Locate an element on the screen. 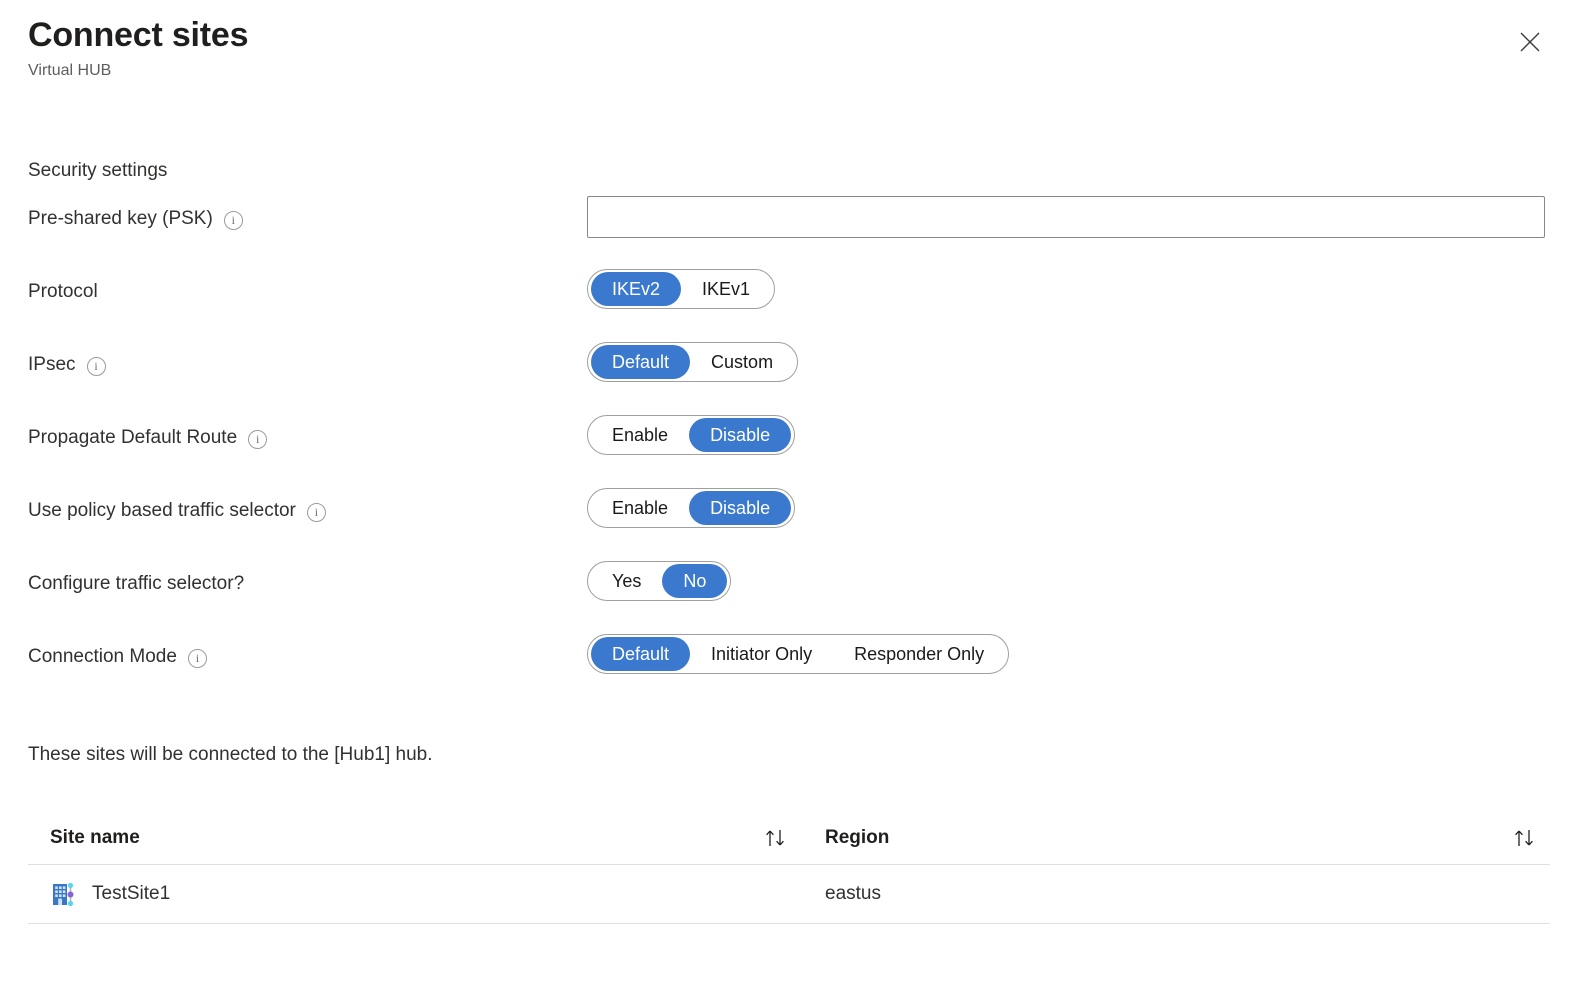 This screenshot has width=1578, height=987. protocol-control: IKEv2 IKEv1 is located at coordinates (681, 289).